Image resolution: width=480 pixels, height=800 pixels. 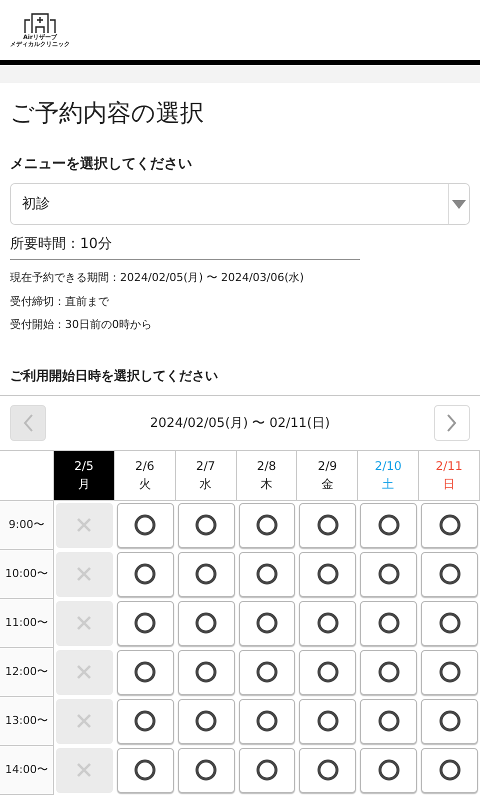 I want to click on info-text: 現在予約できる期間：2024/02/05(月) 〜 2024/03/06(水), so click(x=157, y=278).